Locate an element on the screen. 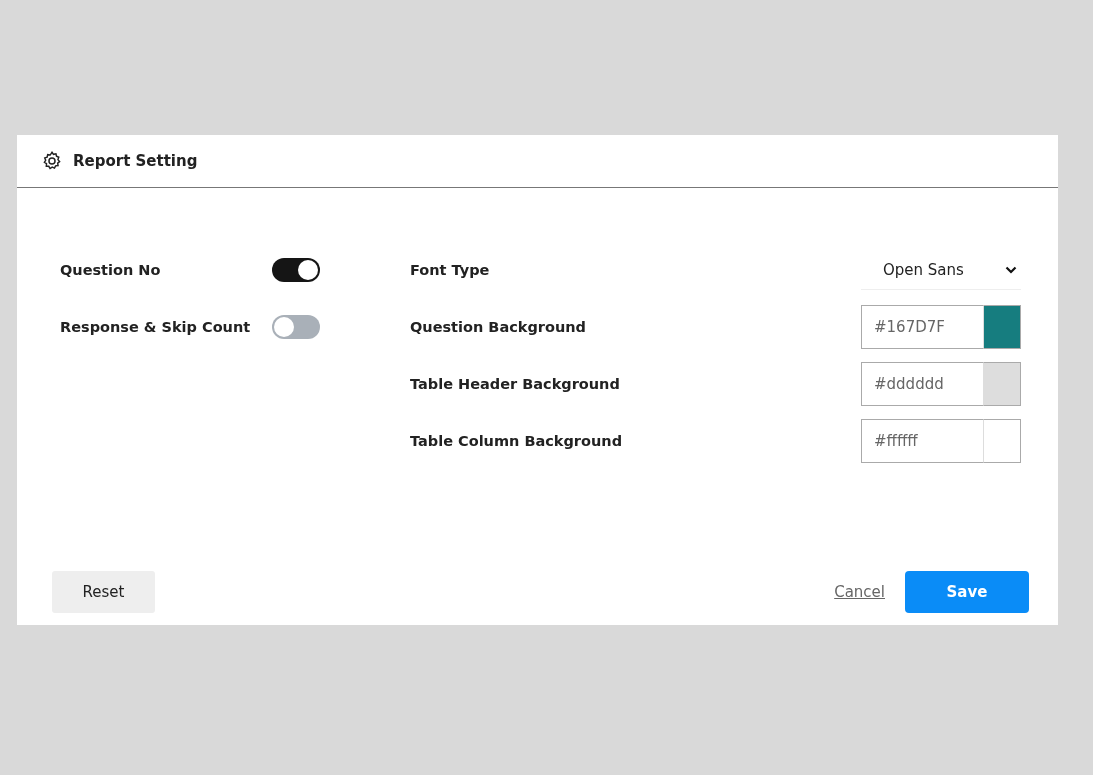 The height and width of the screenshot is (775, 1093). settings-icon is located at coordinates (52, 161).